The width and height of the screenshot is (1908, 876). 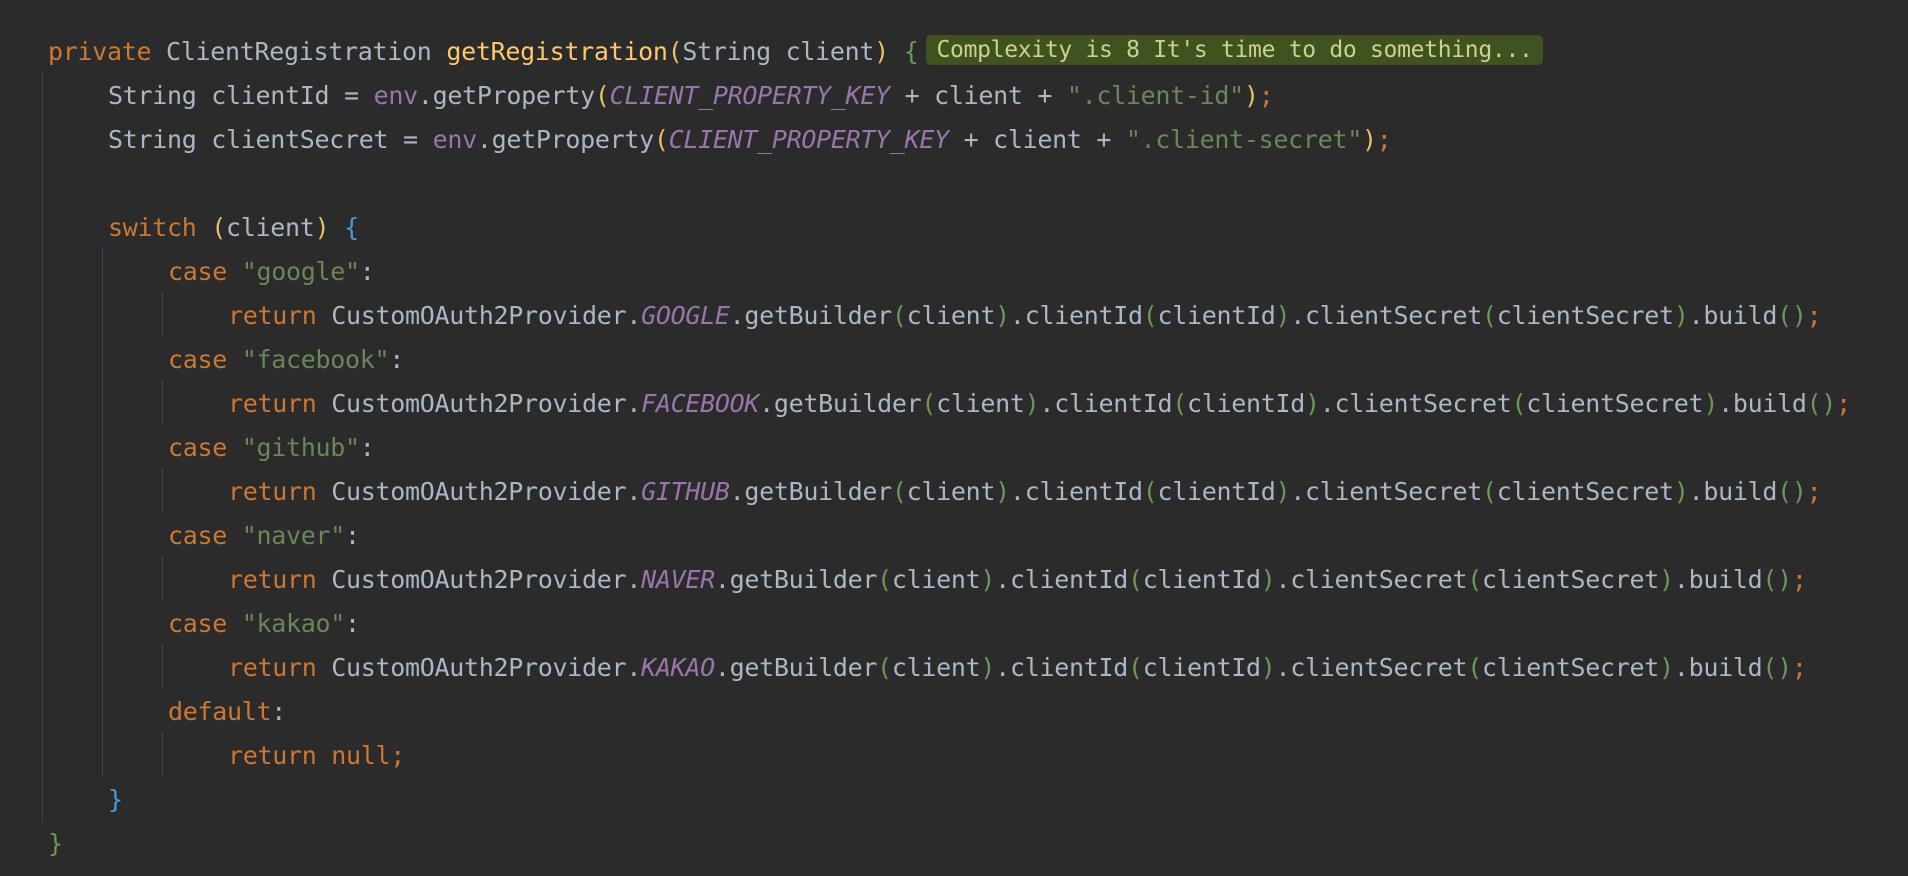 I want to click on case-label: "naver", so click(x=293, y=535).